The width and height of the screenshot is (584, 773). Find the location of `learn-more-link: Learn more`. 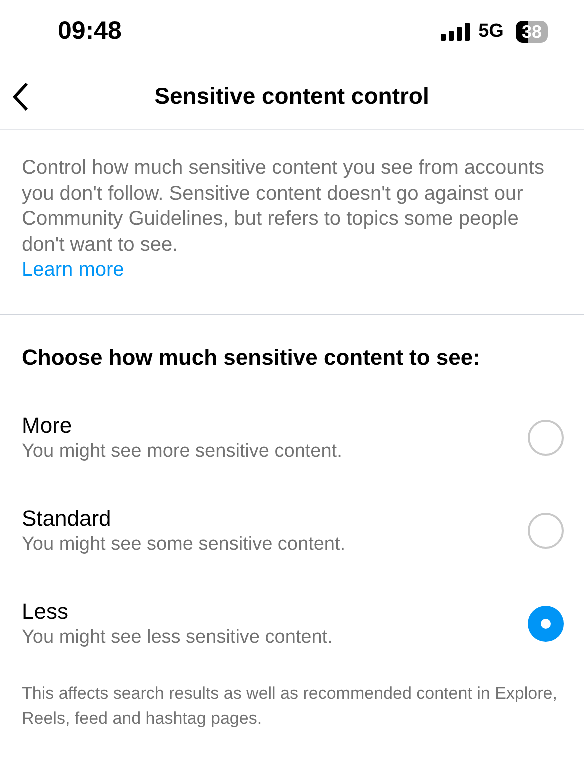

learn-more-link: Learn more is located at coordinates (73, 270).